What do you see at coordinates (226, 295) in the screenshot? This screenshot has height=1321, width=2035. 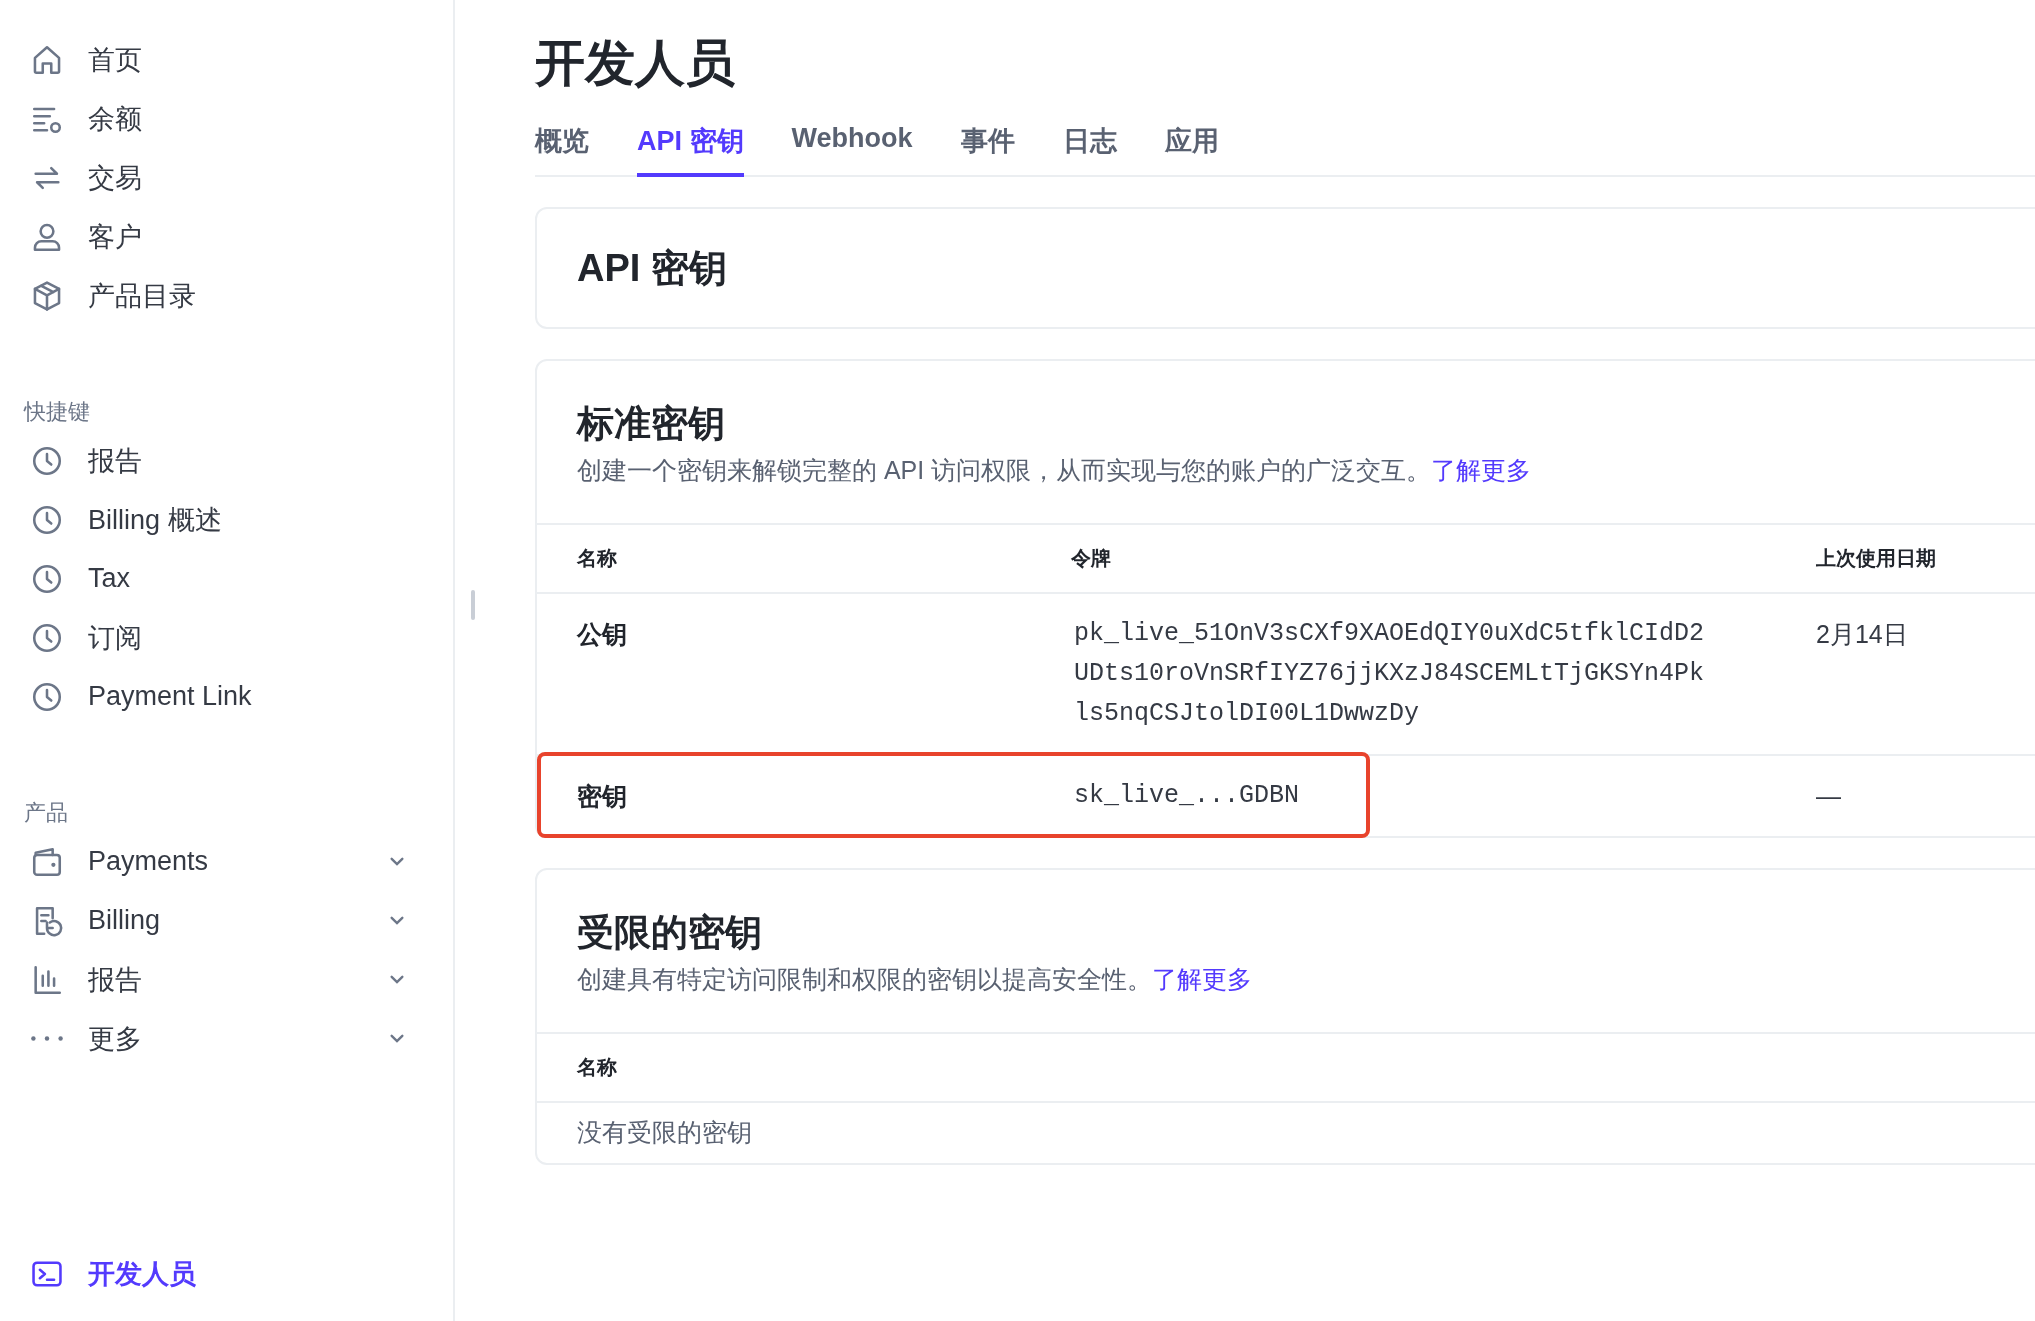 I see `sidebar-item: 产品目录` at bounding box center [226, 295].